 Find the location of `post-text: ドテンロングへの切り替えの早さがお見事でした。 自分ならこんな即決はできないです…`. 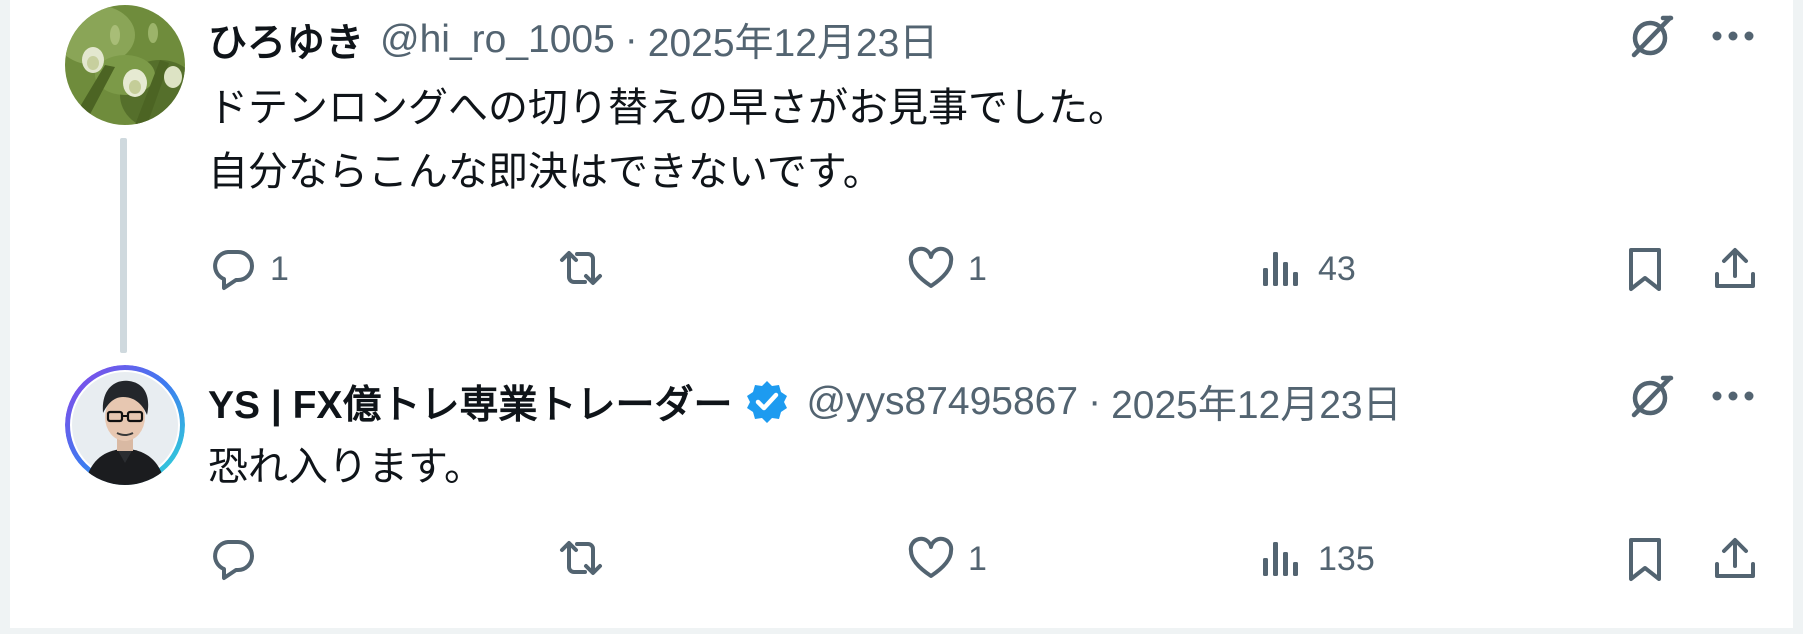

post-text: ドテンロングへの切り替えの早さがお見事でした。 自分ならこんな即決はできないです… is located at coordinates (668, 140).